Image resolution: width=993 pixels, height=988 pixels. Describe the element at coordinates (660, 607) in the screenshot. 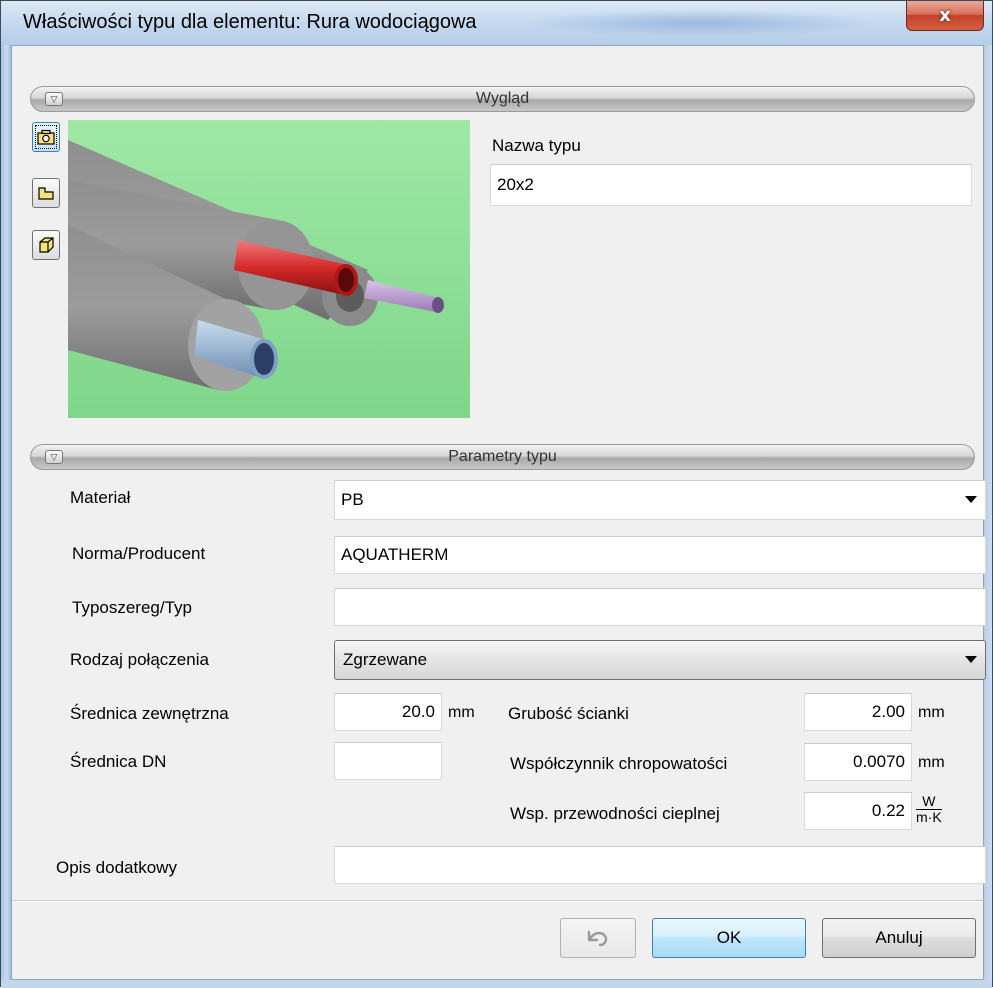

I see `series-field` at that location.